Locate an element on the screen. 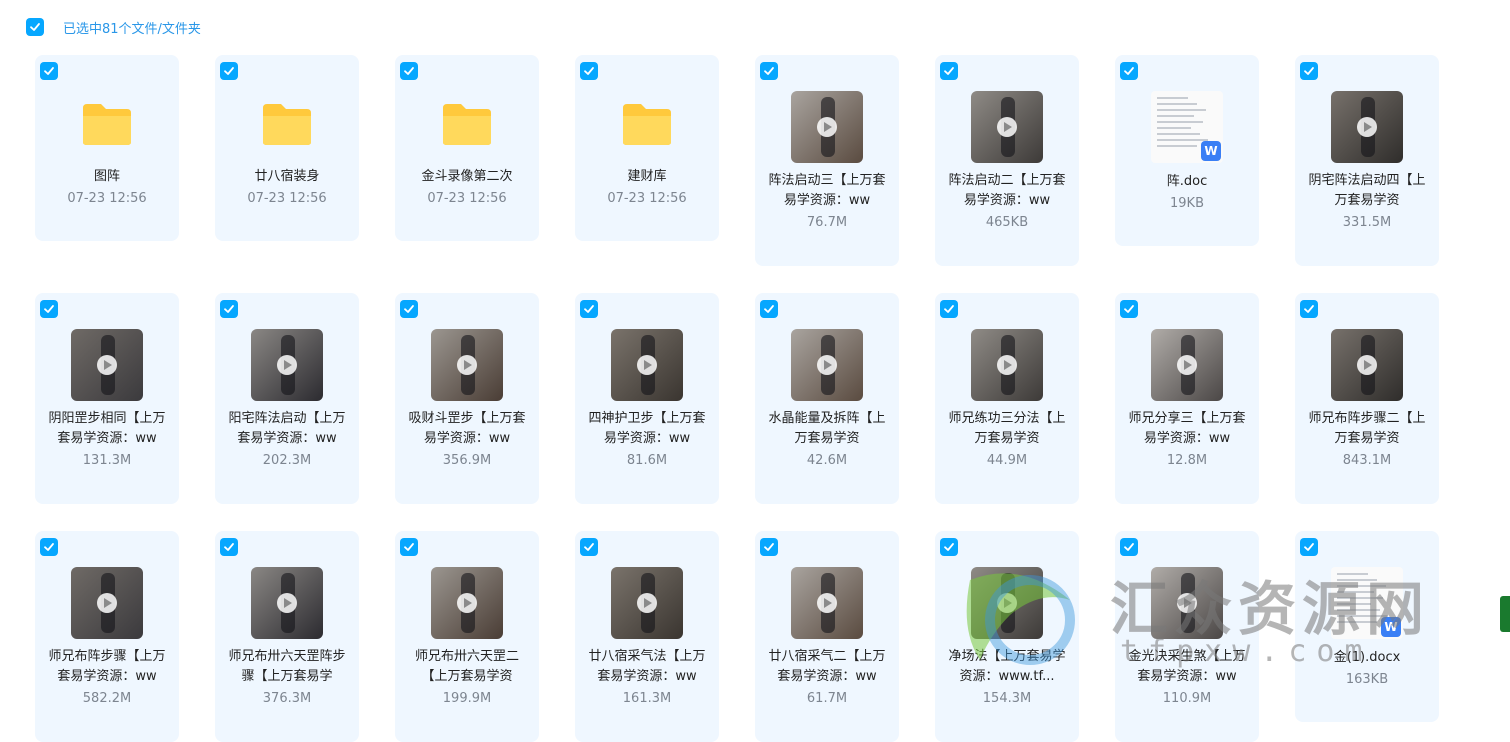 The image size is (1510, 742). video-card: 阵法启动二【上万套易学资源：ww 465KB is located at coordinates (1007, 160).